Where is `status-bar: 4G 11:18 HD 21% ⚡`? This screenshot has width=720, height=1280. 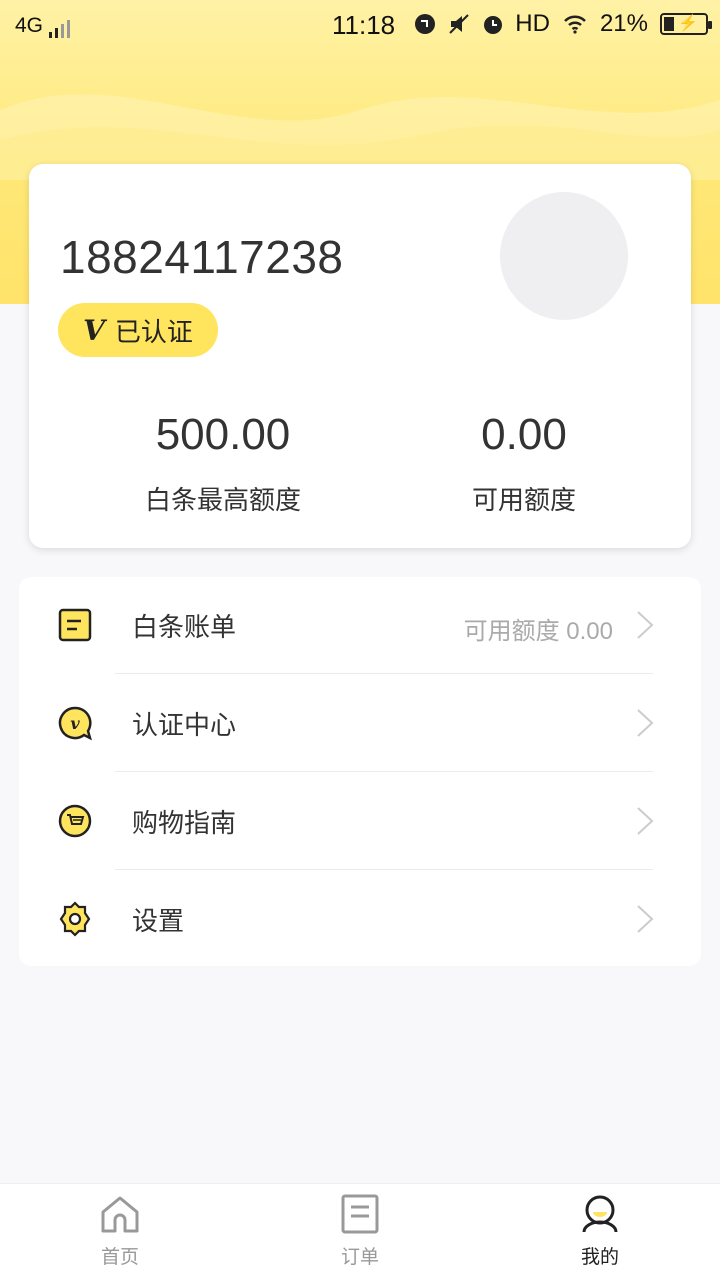 status-bar: 4G 11:18 HD 21% ⚡ is located at coordinates (360, 25).